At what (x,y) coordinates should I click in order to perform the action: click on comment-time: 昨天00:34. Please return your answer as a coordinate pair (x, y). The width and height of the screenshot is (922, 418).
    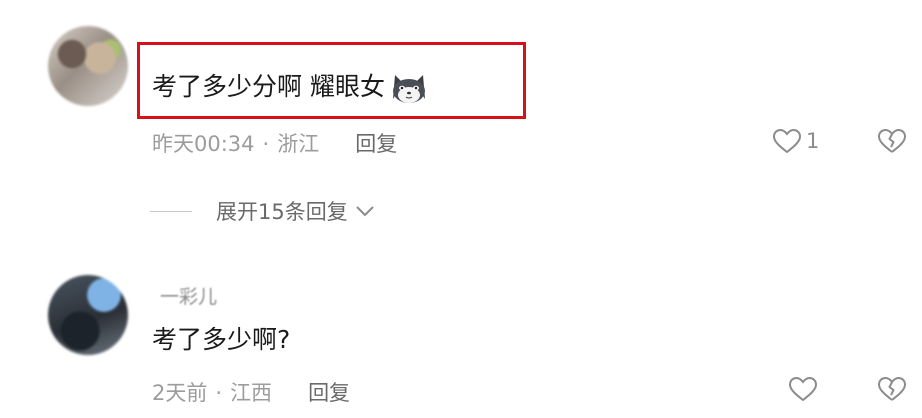
    Looking at the image, I should click on (203, 144).